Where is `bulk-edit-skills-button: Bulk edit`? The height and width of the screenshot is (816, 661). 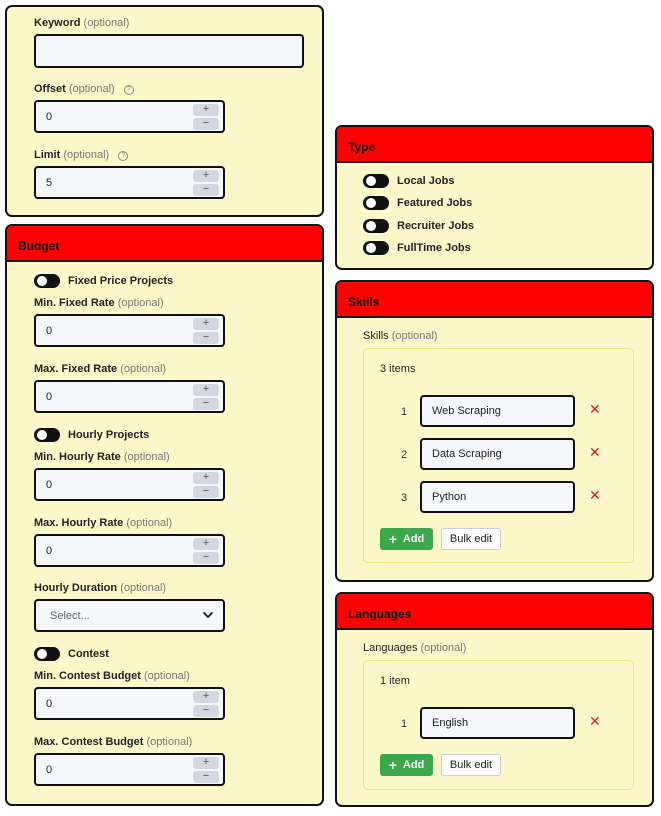 bulk-edit-skills-button: Bulk edit is located at coordinates (471, 539).